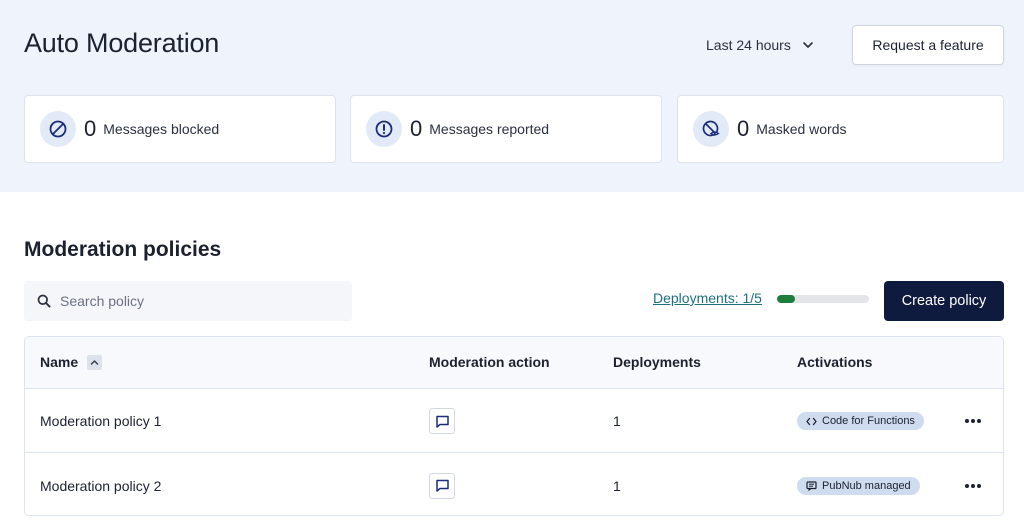 This screenshot has height=532, width=1024. Describe the element at coordinates (811, 485) in the screenshot. I see `message-icon` at that location.